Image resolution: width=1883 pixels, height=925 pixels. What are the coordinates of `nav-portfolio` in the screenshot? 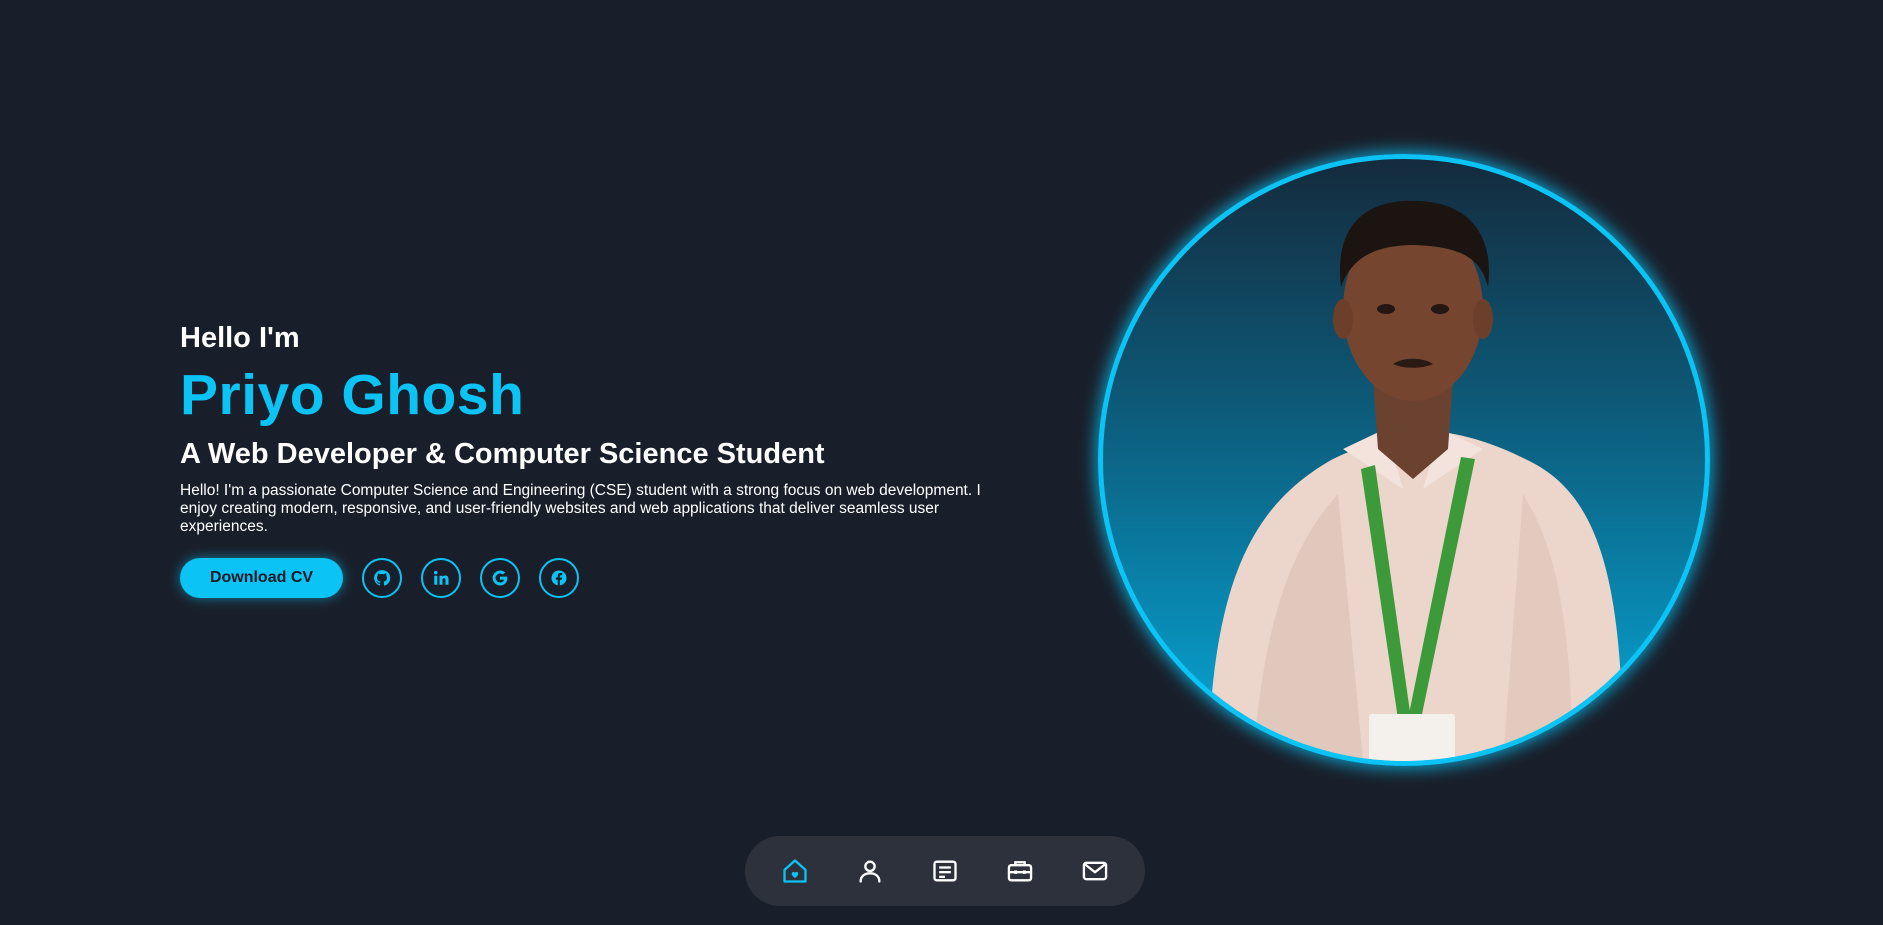 It's located at (1020, 871).